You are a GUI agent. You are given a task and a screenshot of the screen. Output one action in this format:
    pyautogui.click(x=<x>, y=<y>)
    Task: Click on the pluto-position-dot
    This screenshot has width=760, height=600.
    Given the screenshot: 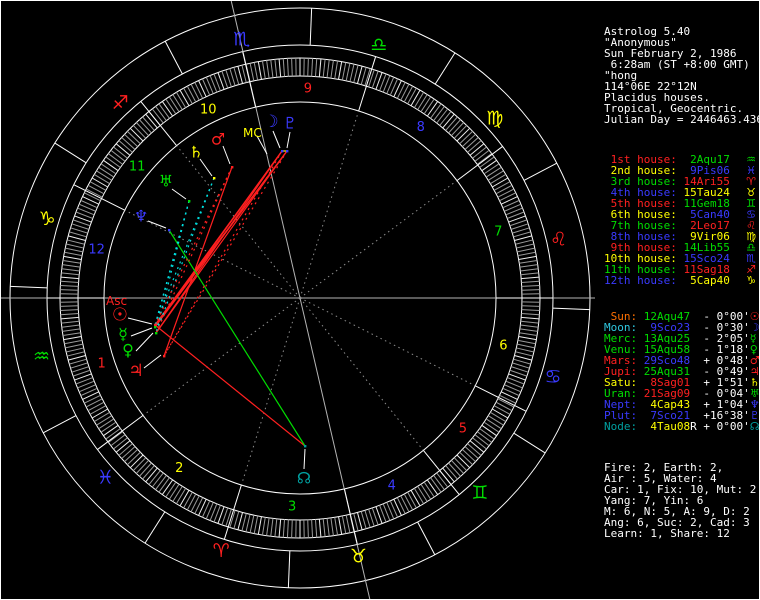 What is the action you would take?
    pyautogui.click(x=287, y=151)
    